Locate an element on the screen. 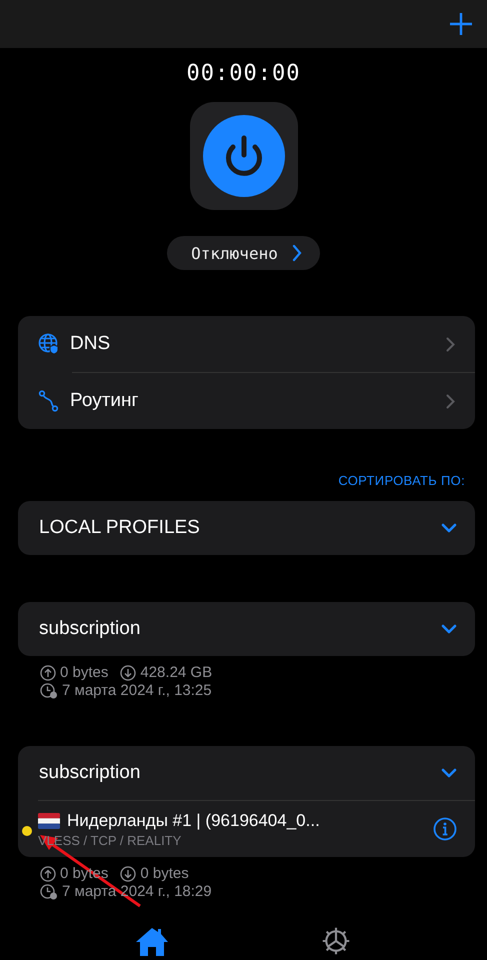 The height and width of the screenshot is (960, 487). update-time: 7 марта 2024 г., 18:29 is located at coordinates (137, 891).